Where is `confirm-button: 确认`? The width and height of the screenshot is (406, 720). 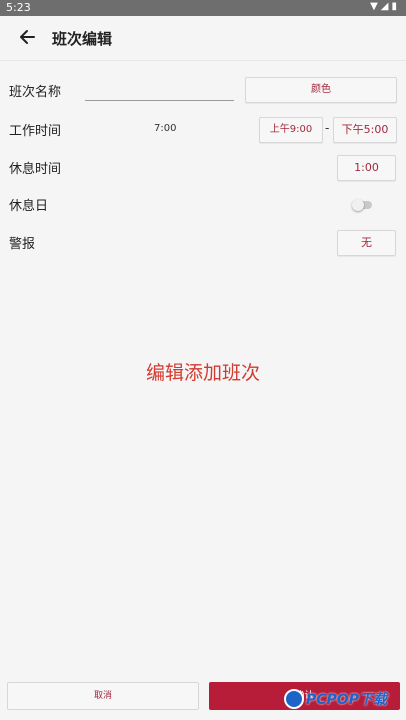 confirm-button: 确认 is located at coordinates (304, 696).